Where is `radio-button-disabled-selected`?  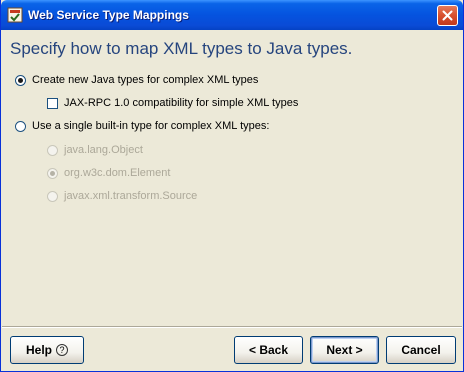
radio-button-disabled-selected is located at coordinates (52, 173).